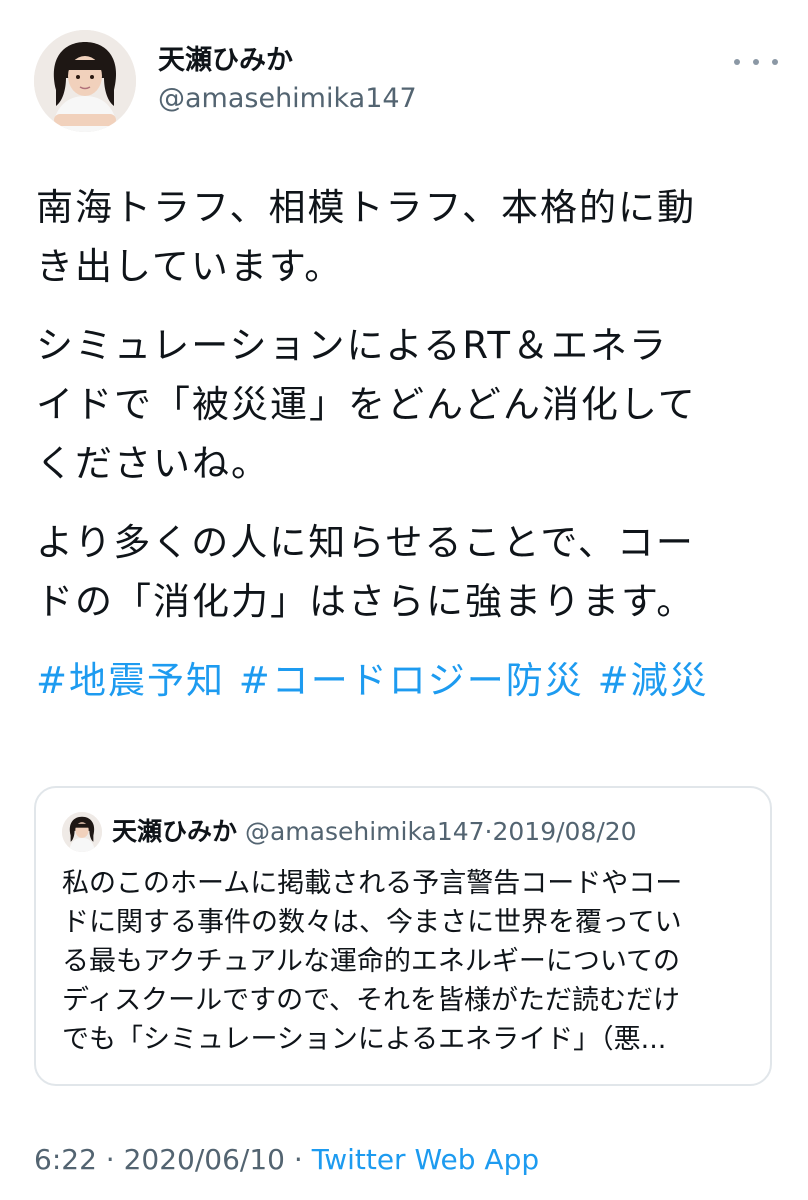  What do you see at coordinates (366, 404) in the screenshot?
I see `tweet-line: イドで「被災運」をどんどん消化して` at bounding box center [366, 404].